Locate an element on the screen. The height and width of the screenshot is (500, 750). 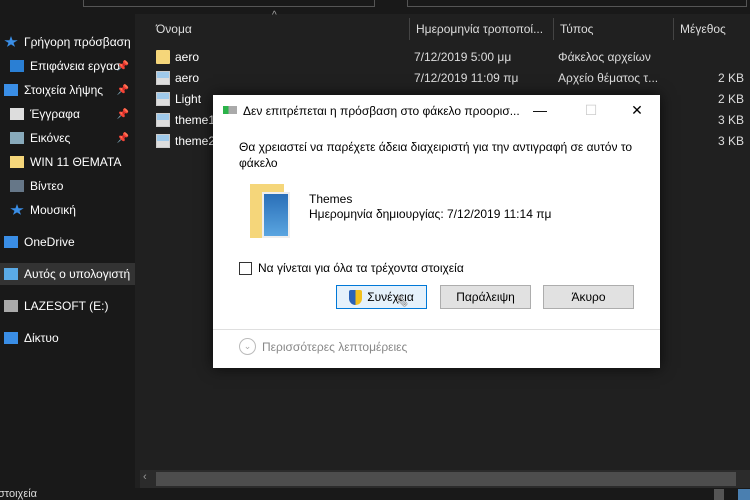
drive-icon is located at coordinates (11, 306).